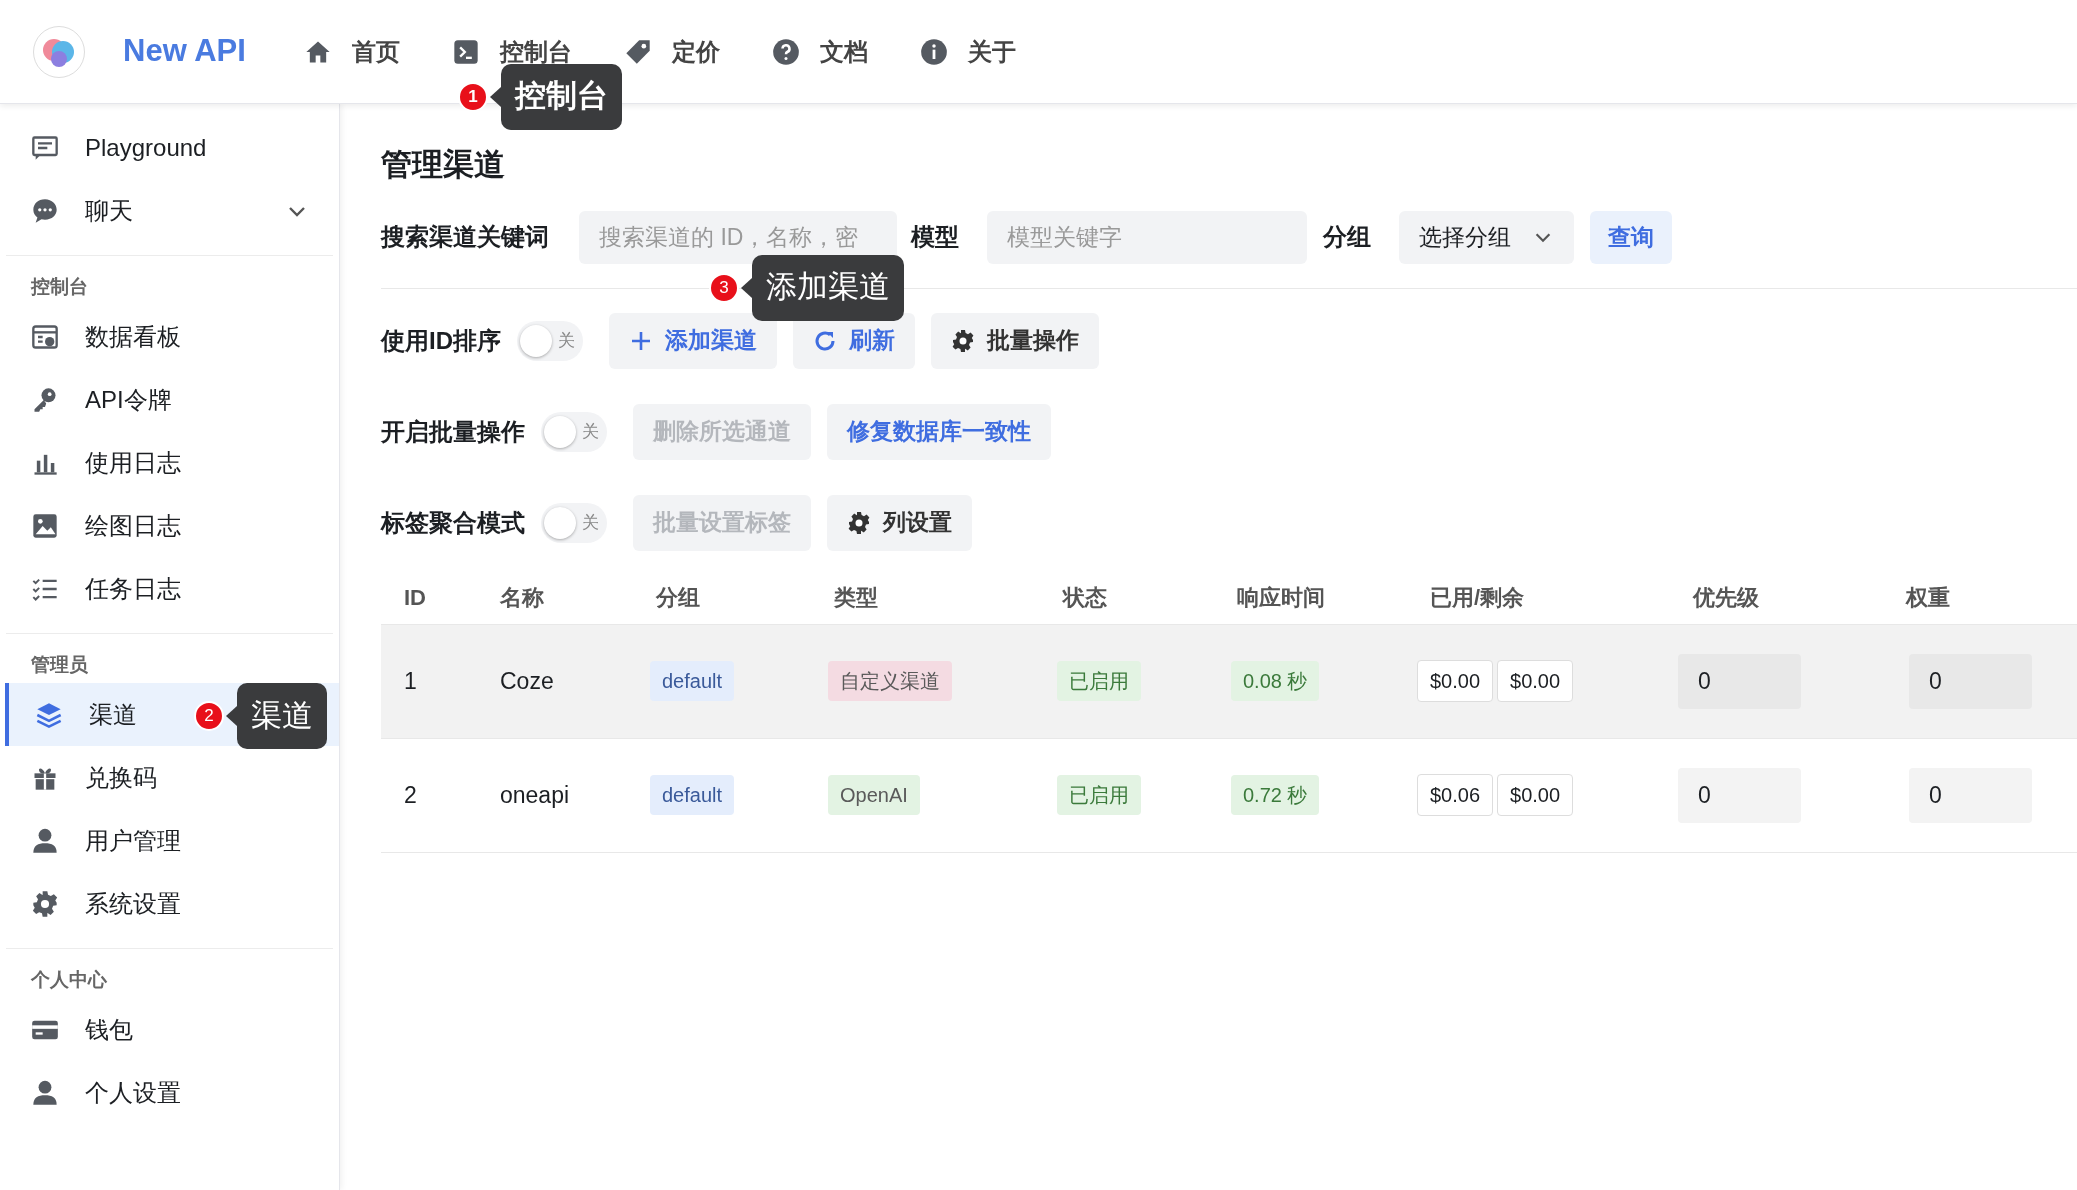  What do you see at coordinates (443, 165) in the screenshot?
I see `page-title: 管理渠道` at bounding box center [443, 165].